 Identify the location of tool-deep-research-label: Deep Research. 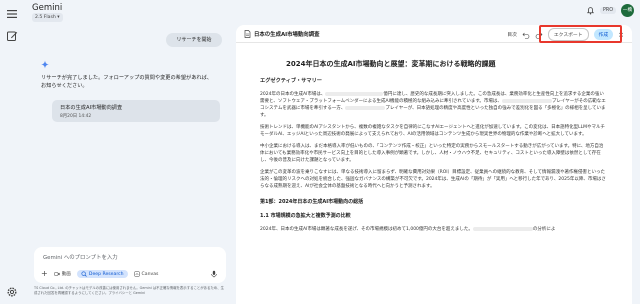
(106, 274).